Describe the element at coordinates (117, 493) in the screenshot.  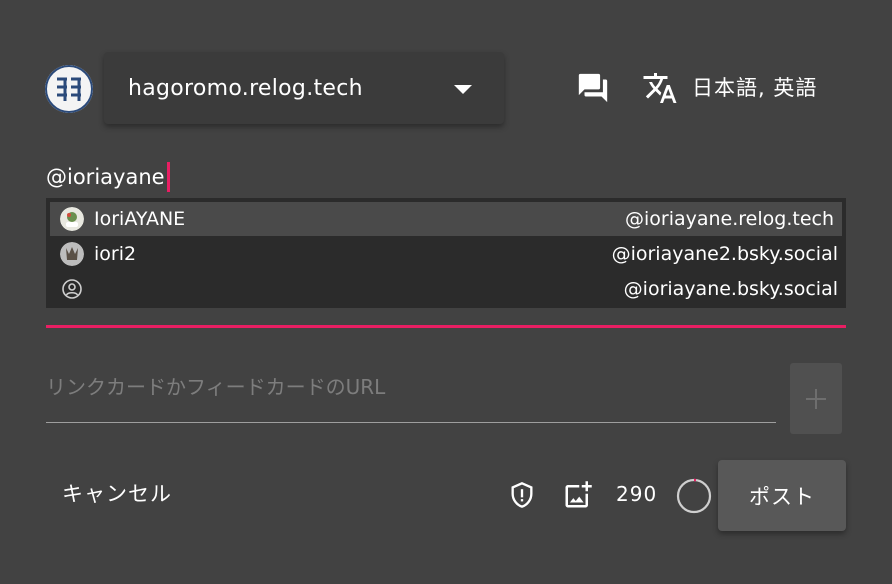
I see `cancel-button: キャンセル` at that location.